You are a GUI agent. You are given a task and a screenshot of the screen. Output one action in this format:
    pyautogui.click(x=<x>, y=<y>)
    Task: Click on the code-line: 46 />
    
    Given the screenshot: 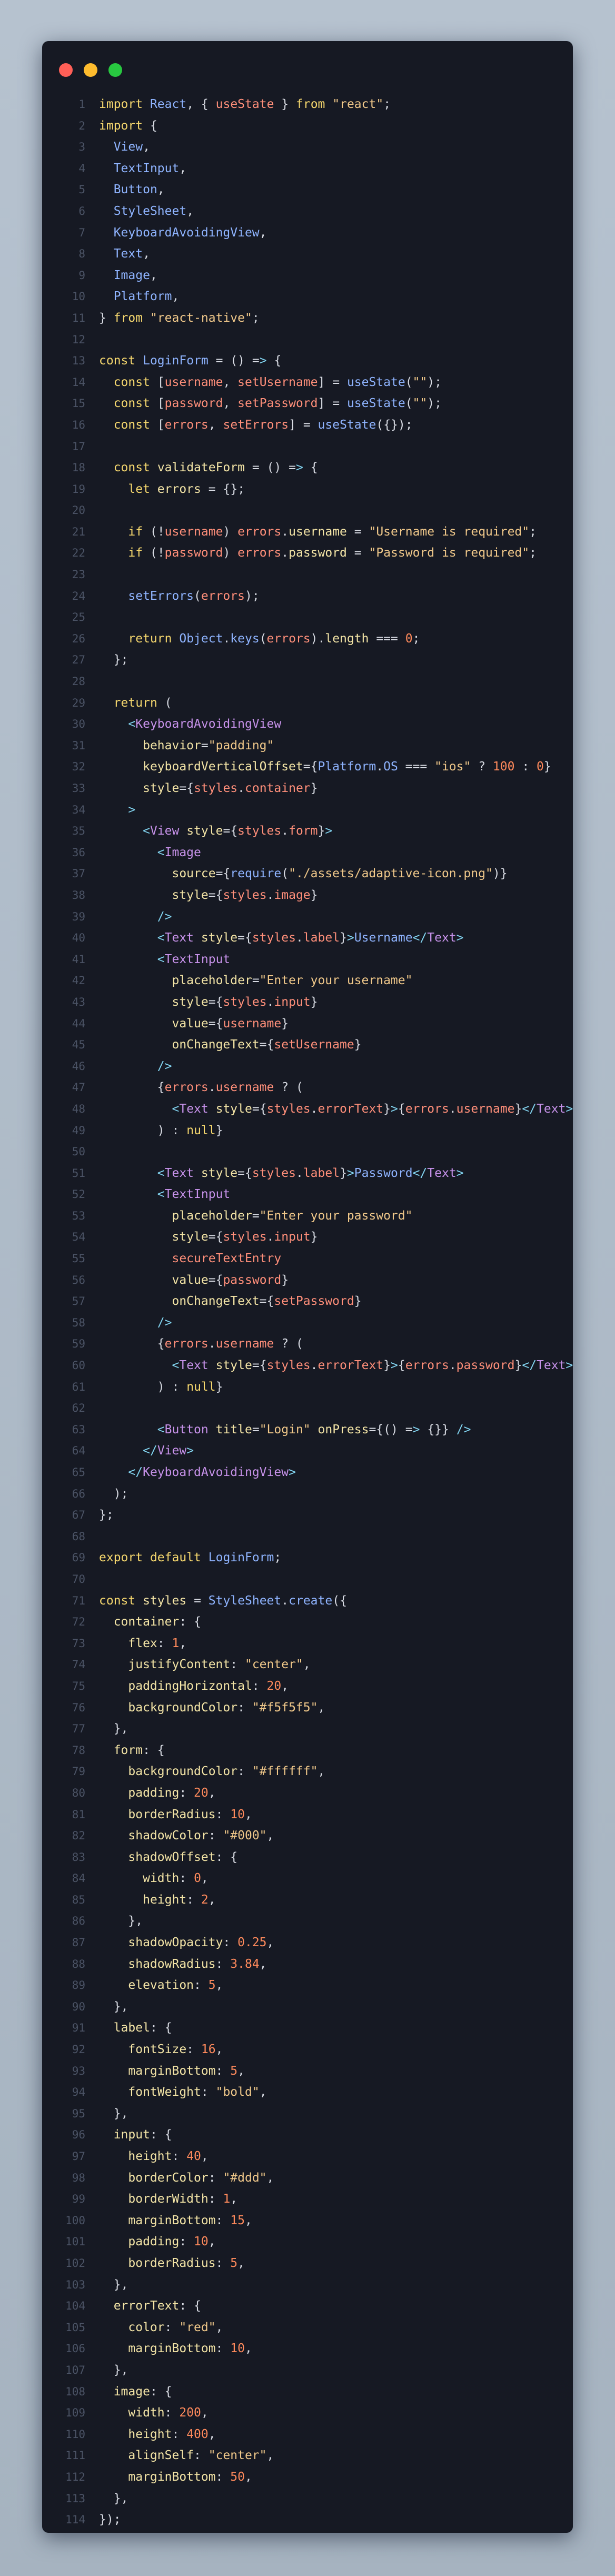 What is the action you would take?
    pyautogui.click(x=307, y=1066)
    